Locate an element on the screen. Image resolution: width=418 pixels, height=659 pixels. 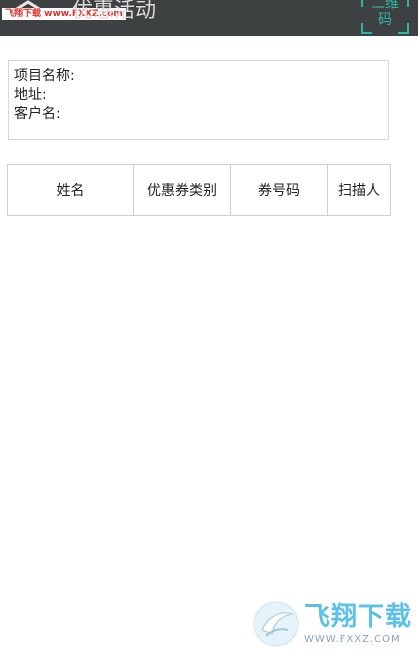
column-header-coupon-code: 券号码 is located at coordinates (279, 190).